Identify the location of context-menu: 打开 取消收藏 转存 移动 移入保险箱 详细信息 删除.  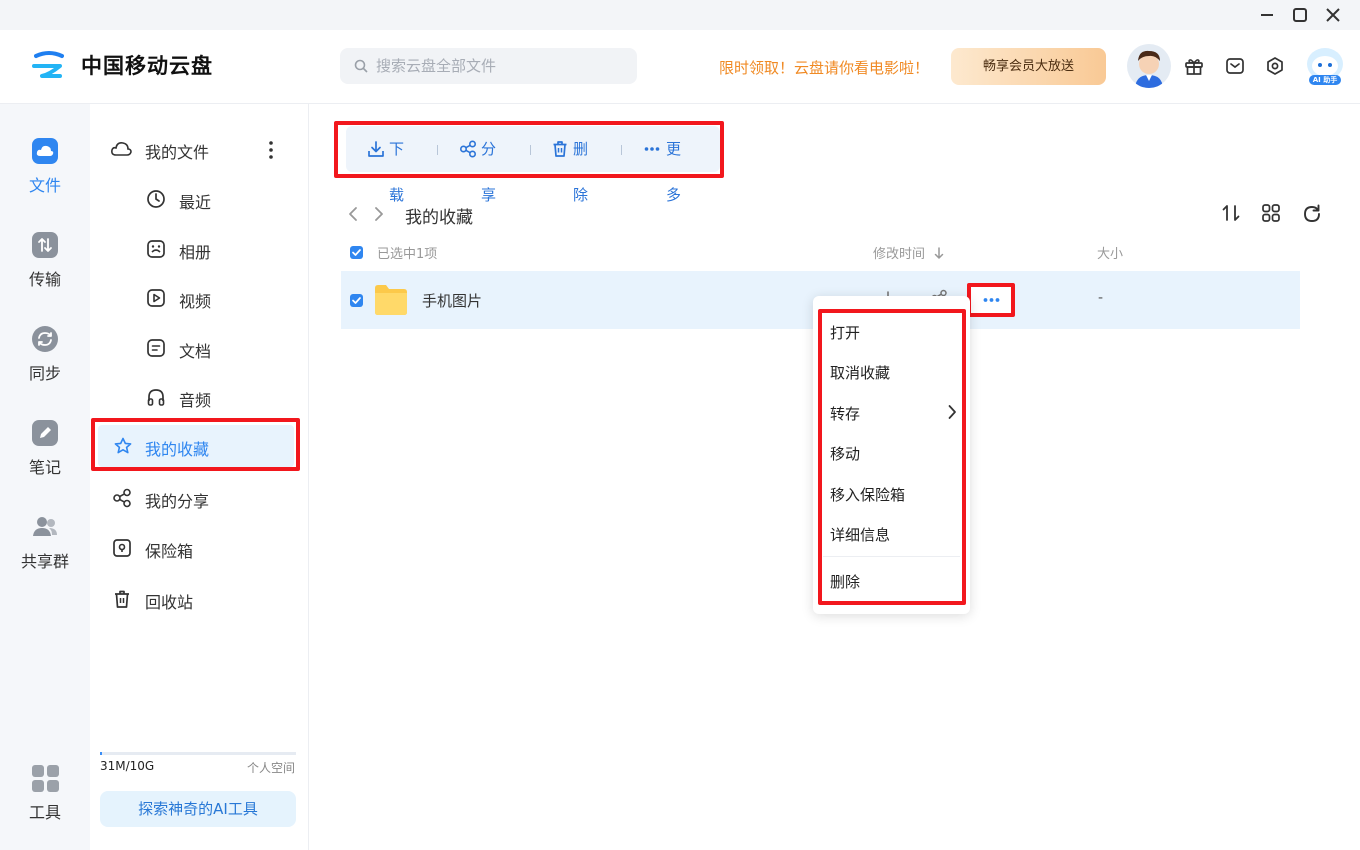
(891, 455).